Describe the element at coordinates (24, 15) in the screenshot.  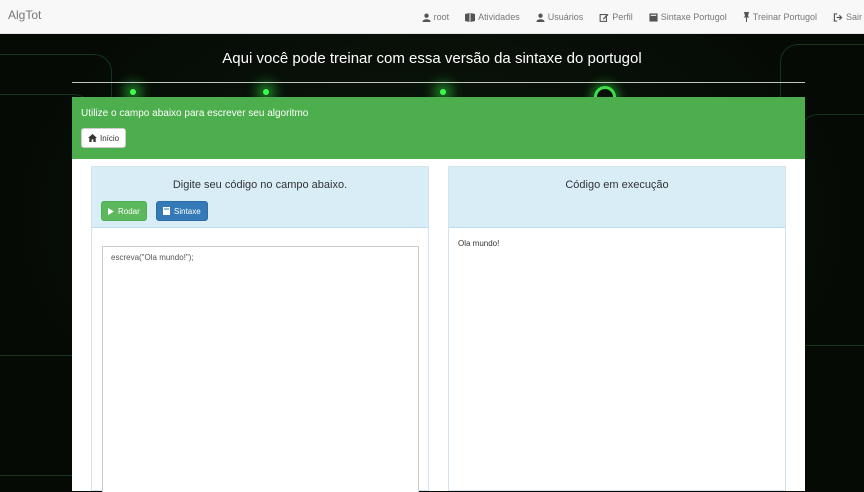
I see `brand-link: AlgTot` at that location.